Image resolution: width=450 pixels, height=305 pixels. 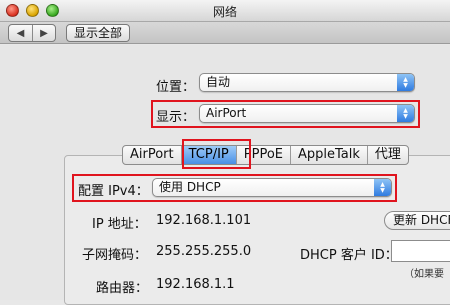 What do you see at coordinates (307, 113) in the screenshot?
I see `show-popup: AirPort ▲ ▼` at bounding box center [307, 113].